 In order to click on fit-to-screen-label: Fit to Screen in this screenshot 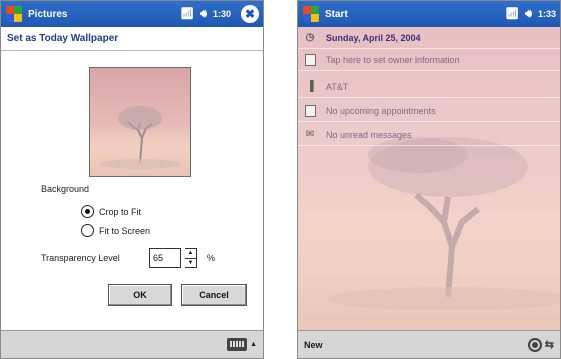, I will do `click(125, 230)`.